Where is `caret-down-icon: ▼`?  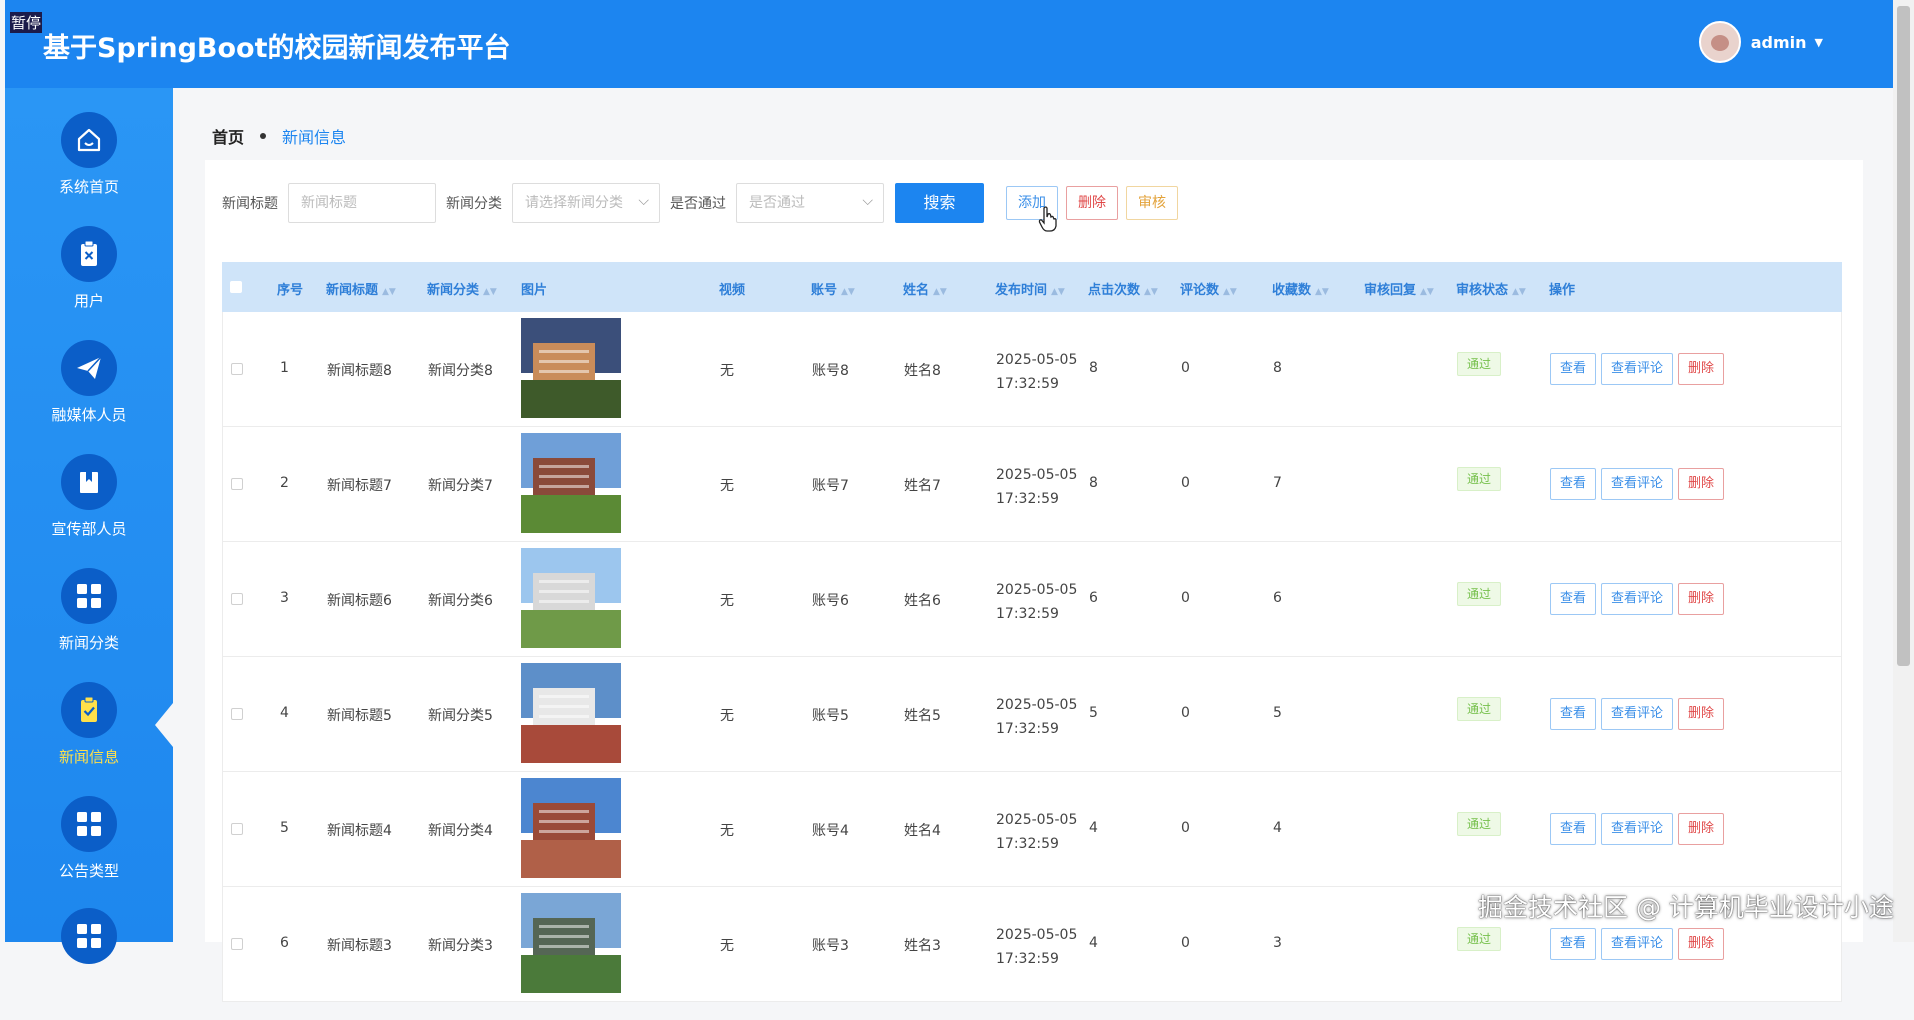 caret-down-icon: ▼ is located at coordinates (1819, 42).